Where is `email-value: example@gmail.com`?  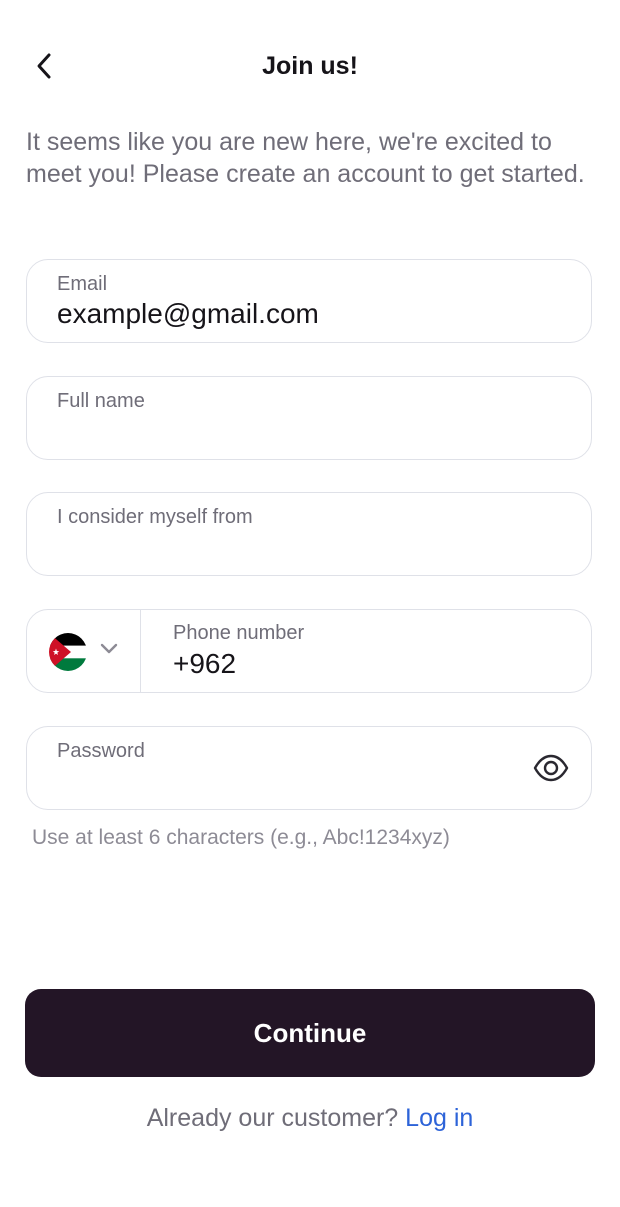
email-value: example@gmail.com is located at coordinates (188, 314).